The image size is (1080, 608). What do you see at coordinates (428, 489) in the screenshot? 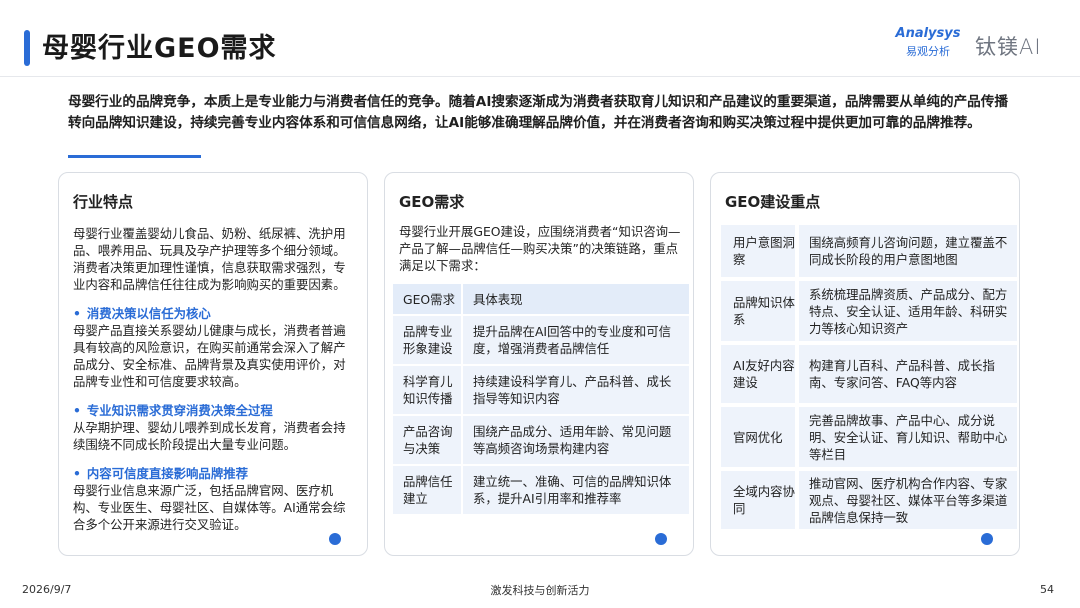
I see `need-cell: 品牌信任建立` at bounding box center [428, 489].